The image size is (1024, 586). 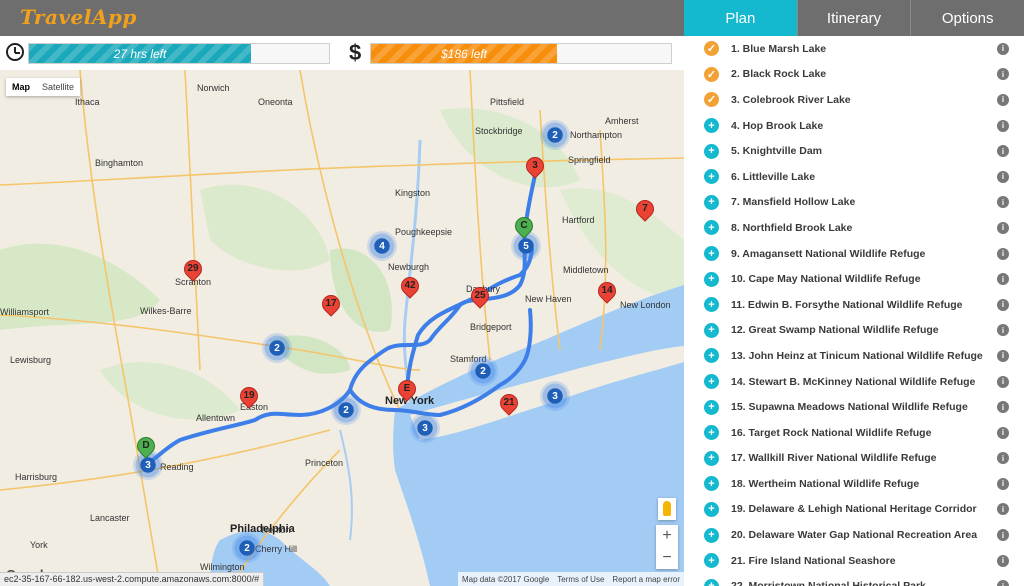 What do you see at coordinates (524, 228) in the screenshot?
I see `map-pin: C` at bounding box center [524, 228].